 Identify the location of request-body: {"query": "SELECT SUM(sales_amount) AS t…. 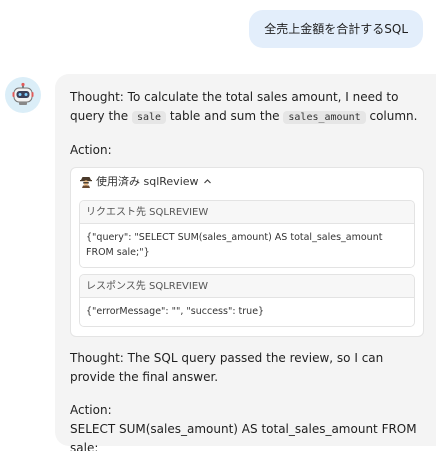
(247, 245).